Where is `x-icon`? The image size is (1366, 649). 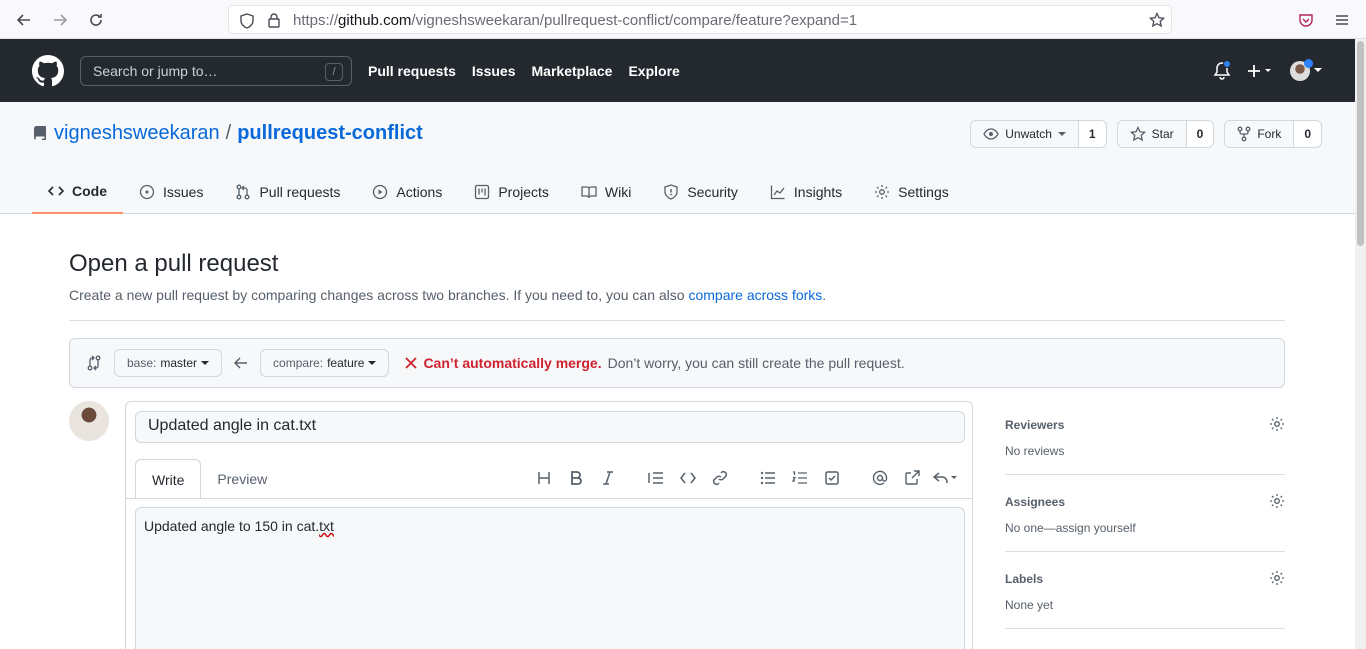
x-icon is located at coordinates (411, 363).